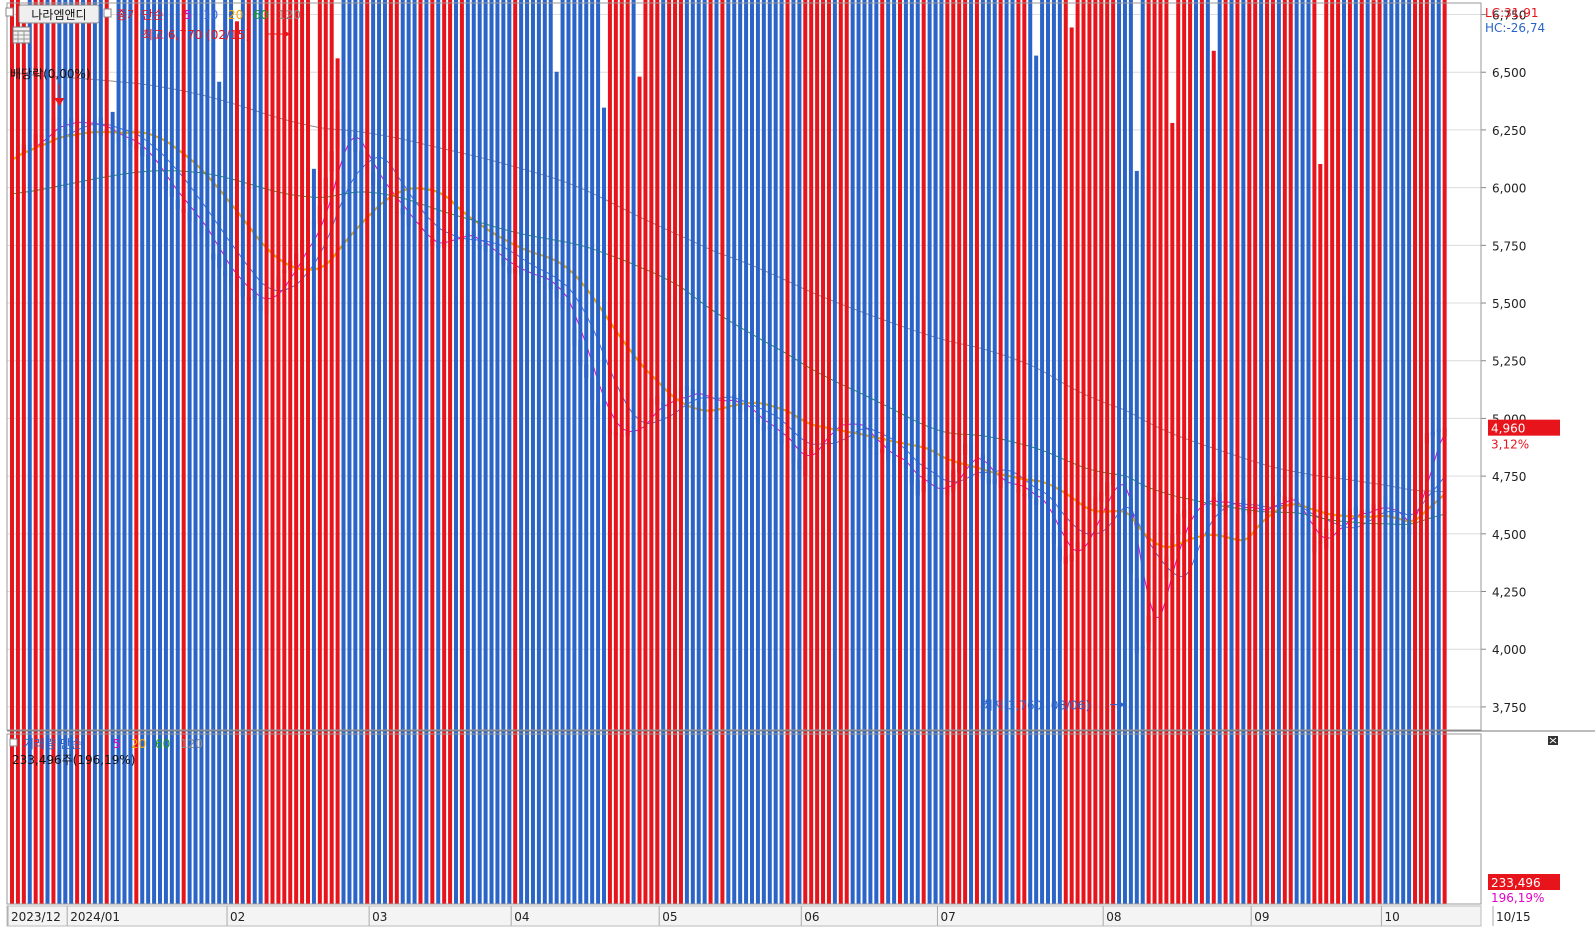  I want to click on price-legend-ma120: 120, so click(289, 15).